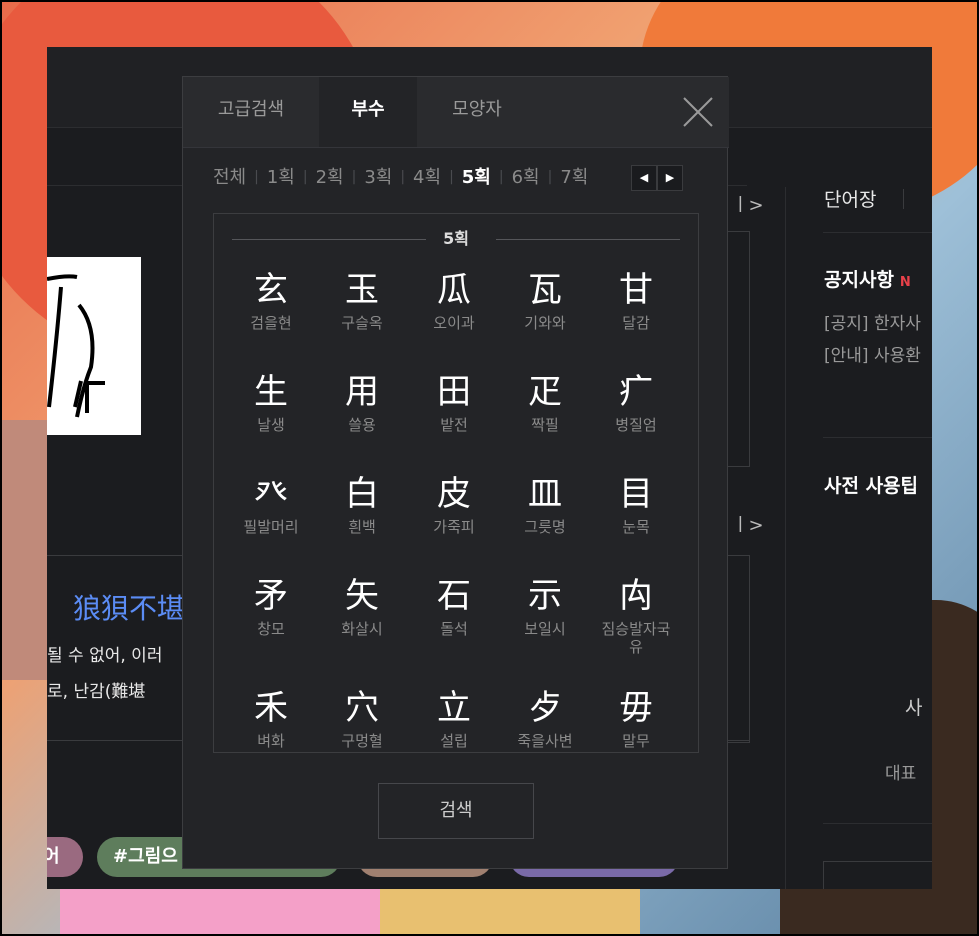 Image resolution: width=979 pixels, height=936 pixels. I want to click on radical-item: 田 밭전, so click(454, 403).